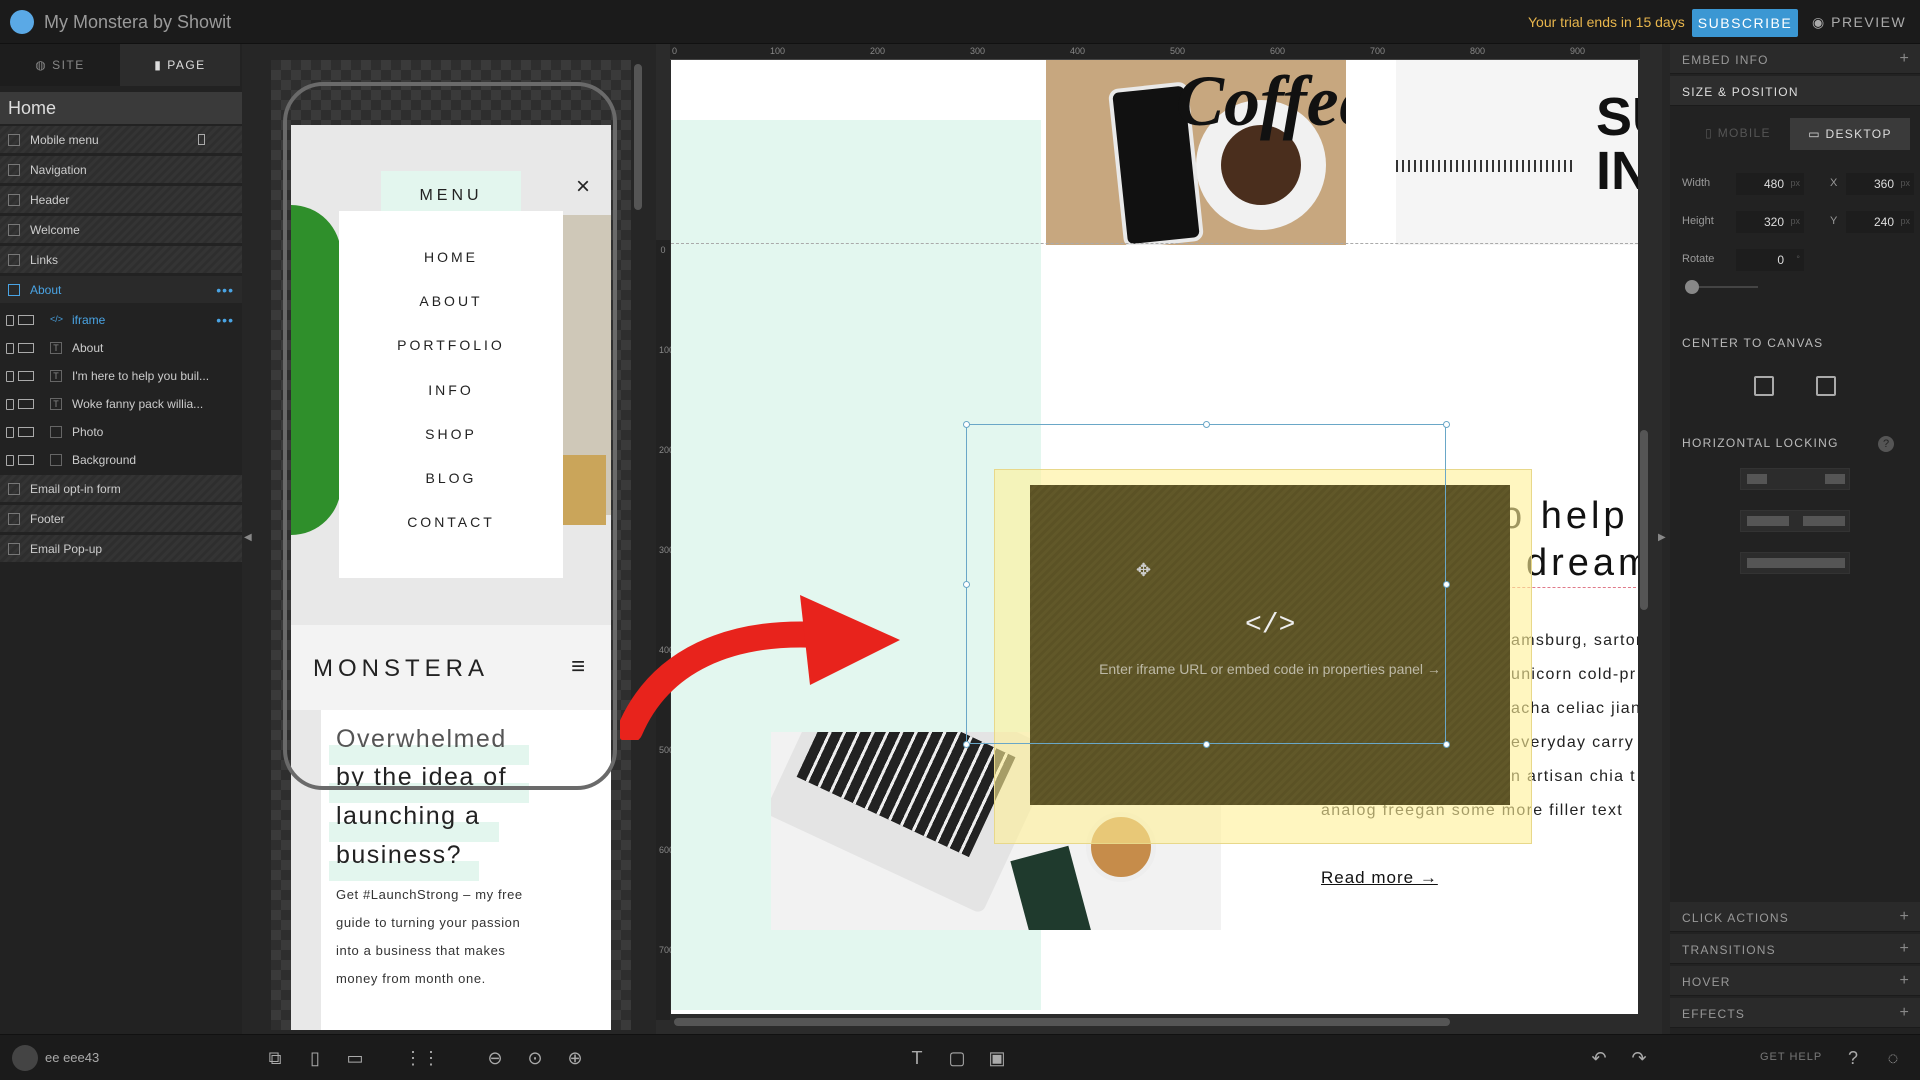  What do you see at coordinates (451, 301) in the screenshot?
I see `menu-item-about: ABOUT` at bounding box center [451, 301].